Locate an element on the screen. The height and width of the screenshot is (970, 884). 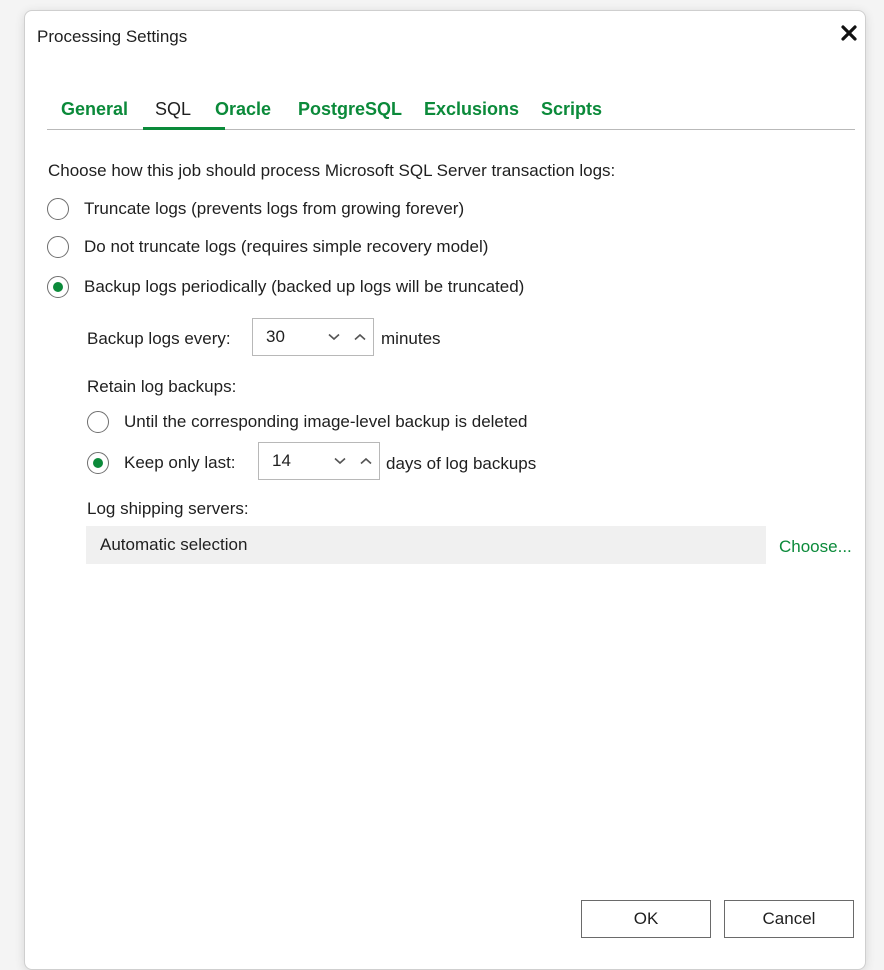
tab-general: General is located at coordinates (94, 109).